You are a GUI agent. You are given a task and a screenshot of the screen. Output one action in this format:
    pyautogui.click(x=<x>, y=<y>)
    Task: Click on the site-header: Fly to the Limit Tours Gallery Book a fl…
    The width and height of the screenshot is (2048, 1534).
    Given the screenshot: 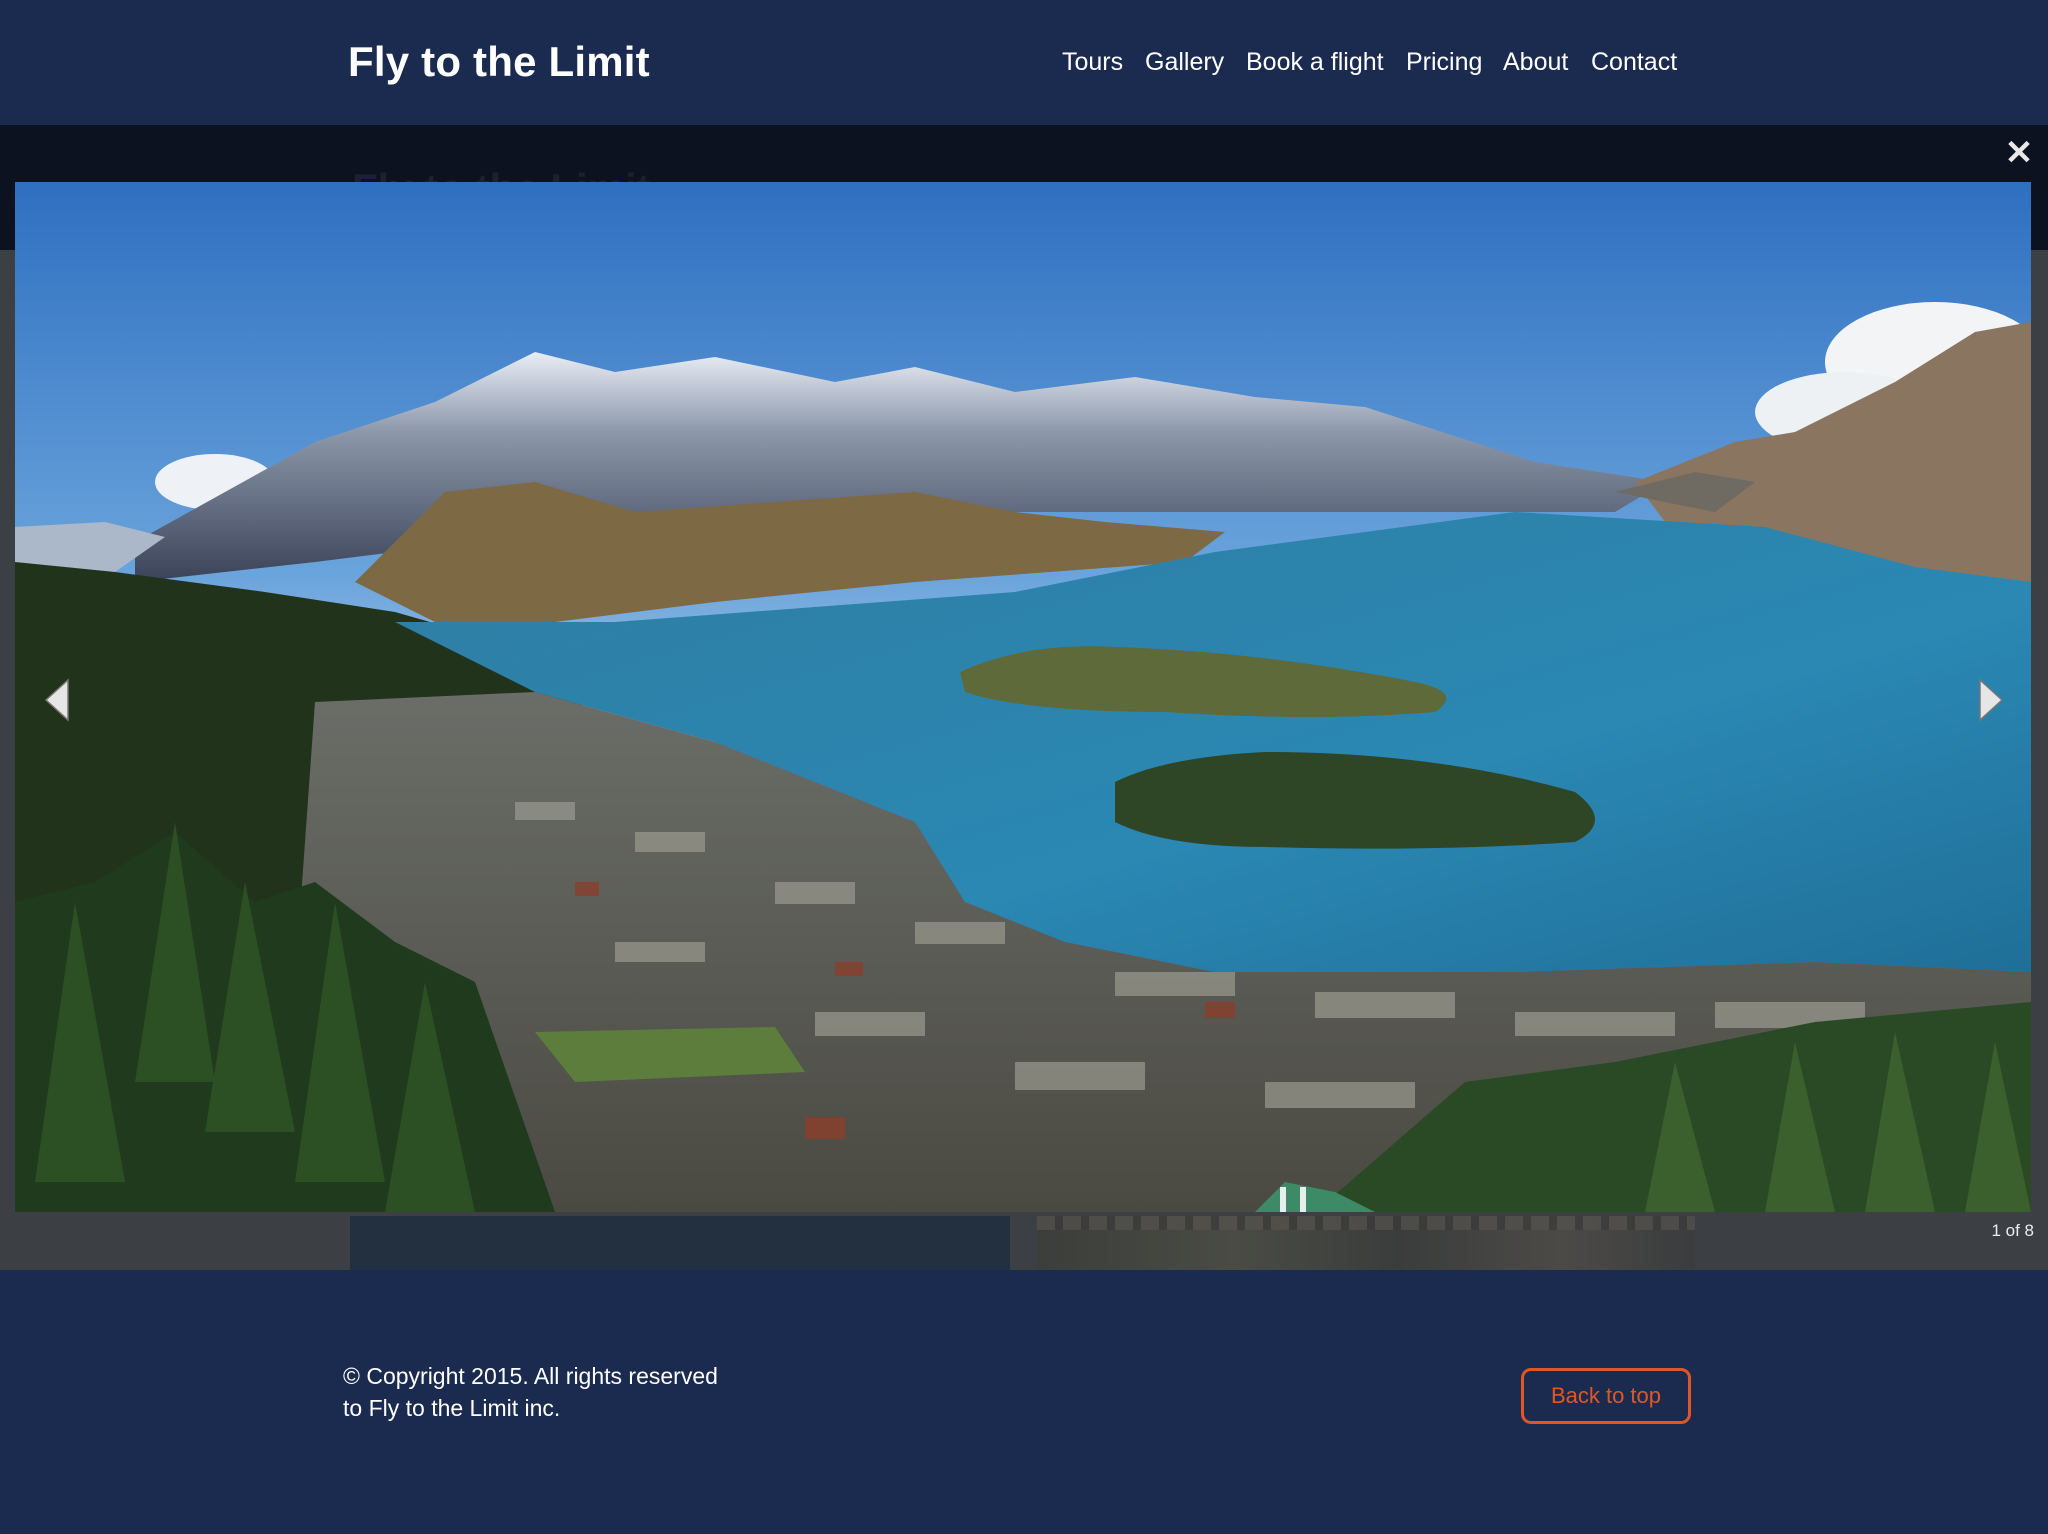 What is the action you would take?
    pyautogui.click(x=1024, y=62)
    